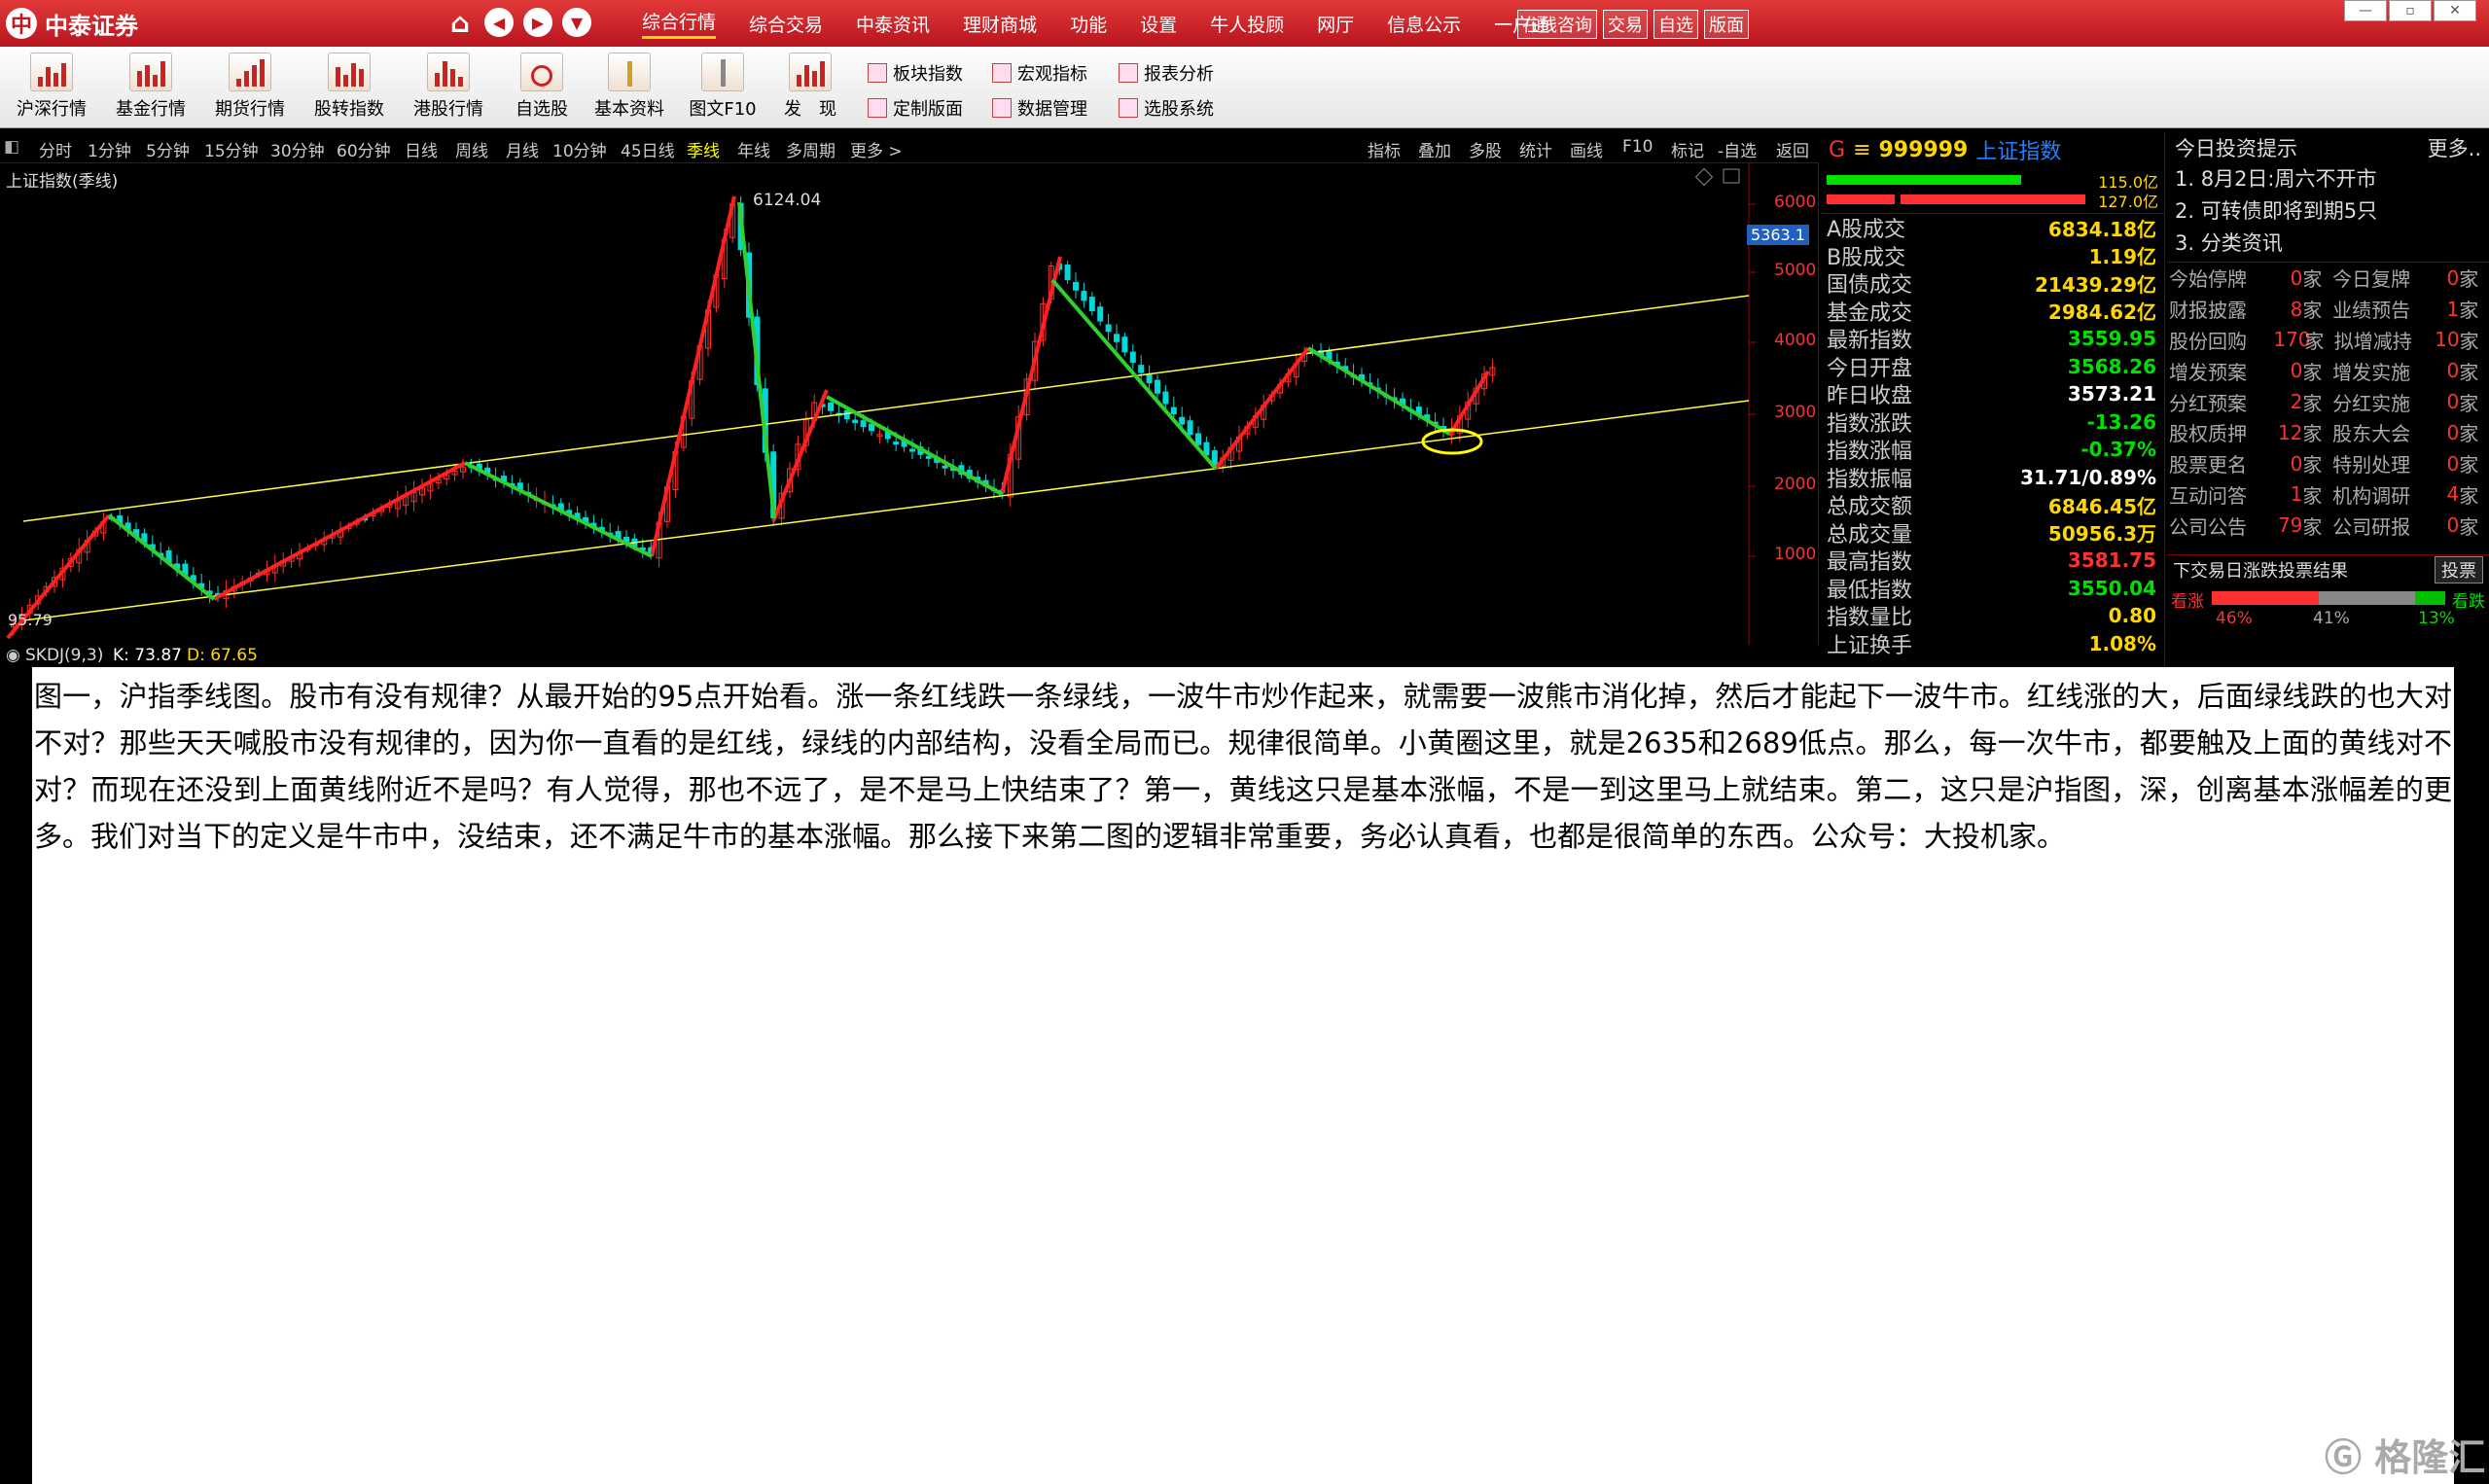 The width and height of the screenshot is (2489, 1484). What do you see at coordinates (2128, 202) in the screenshot?
I see `bar-value: 127.0亿` at bounding box center [2128, 202].